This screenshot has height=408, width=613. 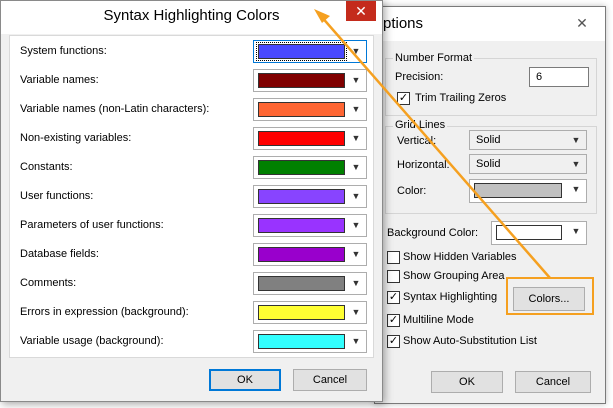 I want to click on show-hidden-variables-checkbox, so click(x=393, y=257).